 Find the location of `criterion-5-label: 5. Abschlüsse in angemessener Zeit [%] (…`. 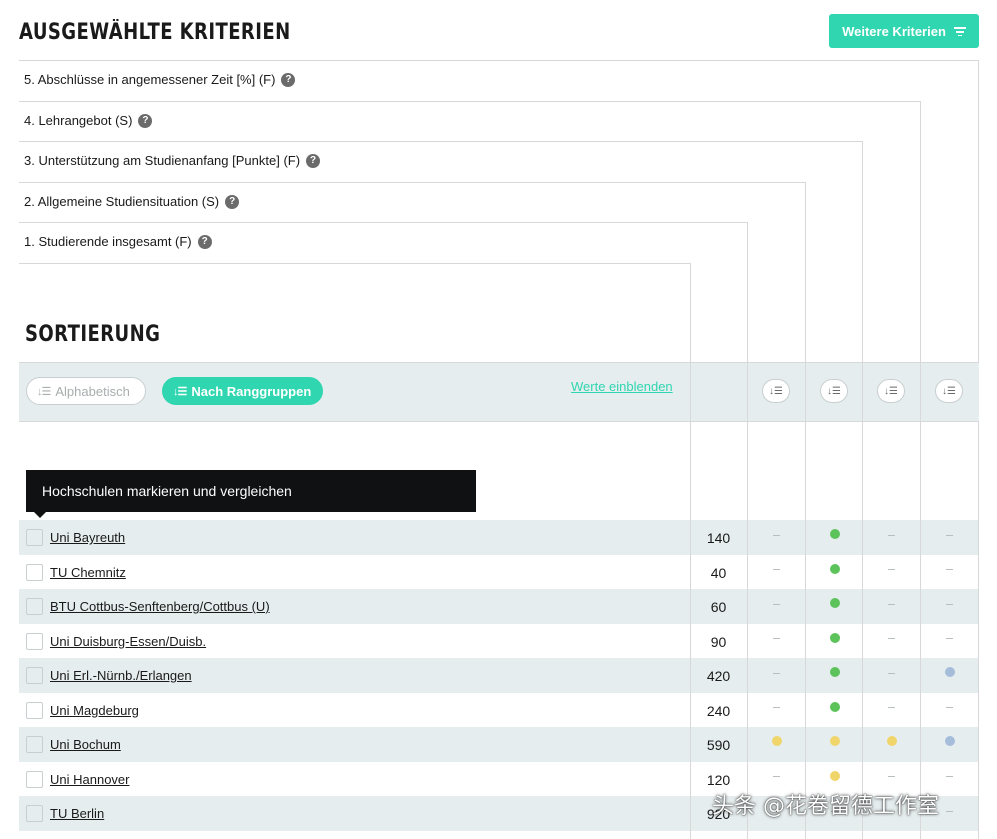

criterion-5-label: 5. Abschlüsse in angemessener Zeit [%] (… is located at coordinates (150, 79).